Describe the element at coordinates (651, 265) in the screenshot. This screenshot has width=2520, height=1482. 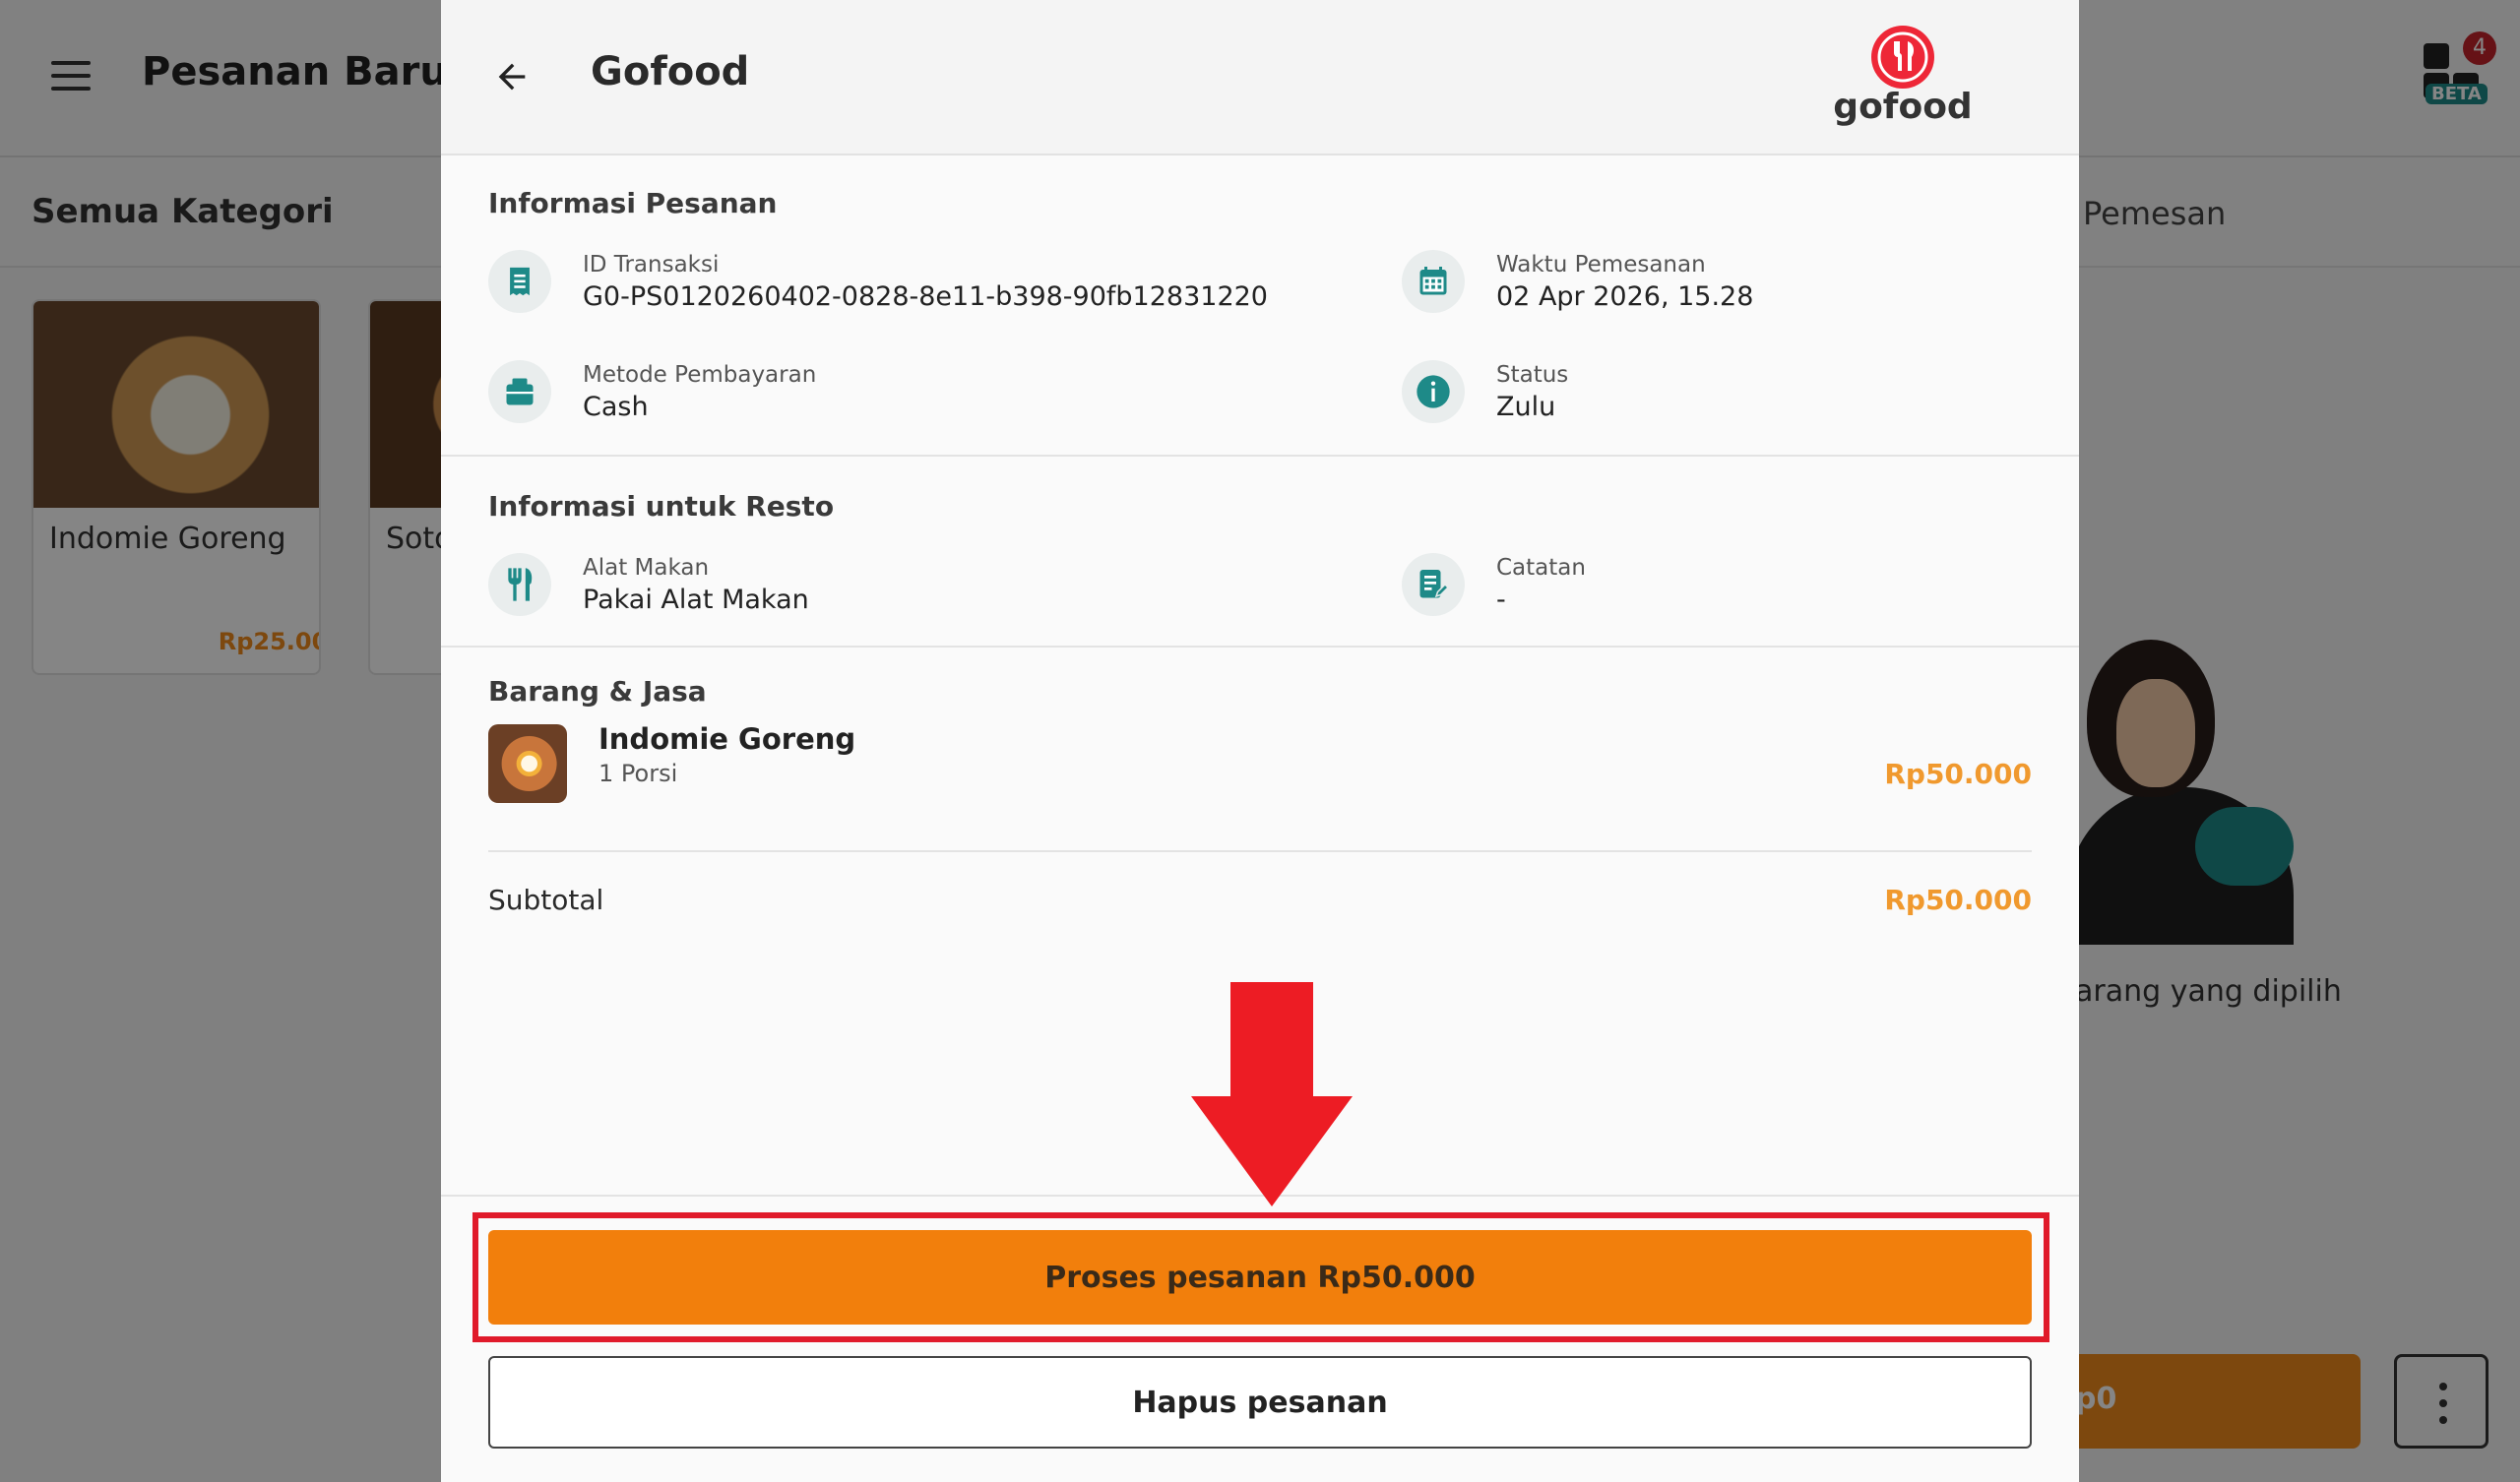
I see `transaction-id-label: ID Transaksi` at that location.